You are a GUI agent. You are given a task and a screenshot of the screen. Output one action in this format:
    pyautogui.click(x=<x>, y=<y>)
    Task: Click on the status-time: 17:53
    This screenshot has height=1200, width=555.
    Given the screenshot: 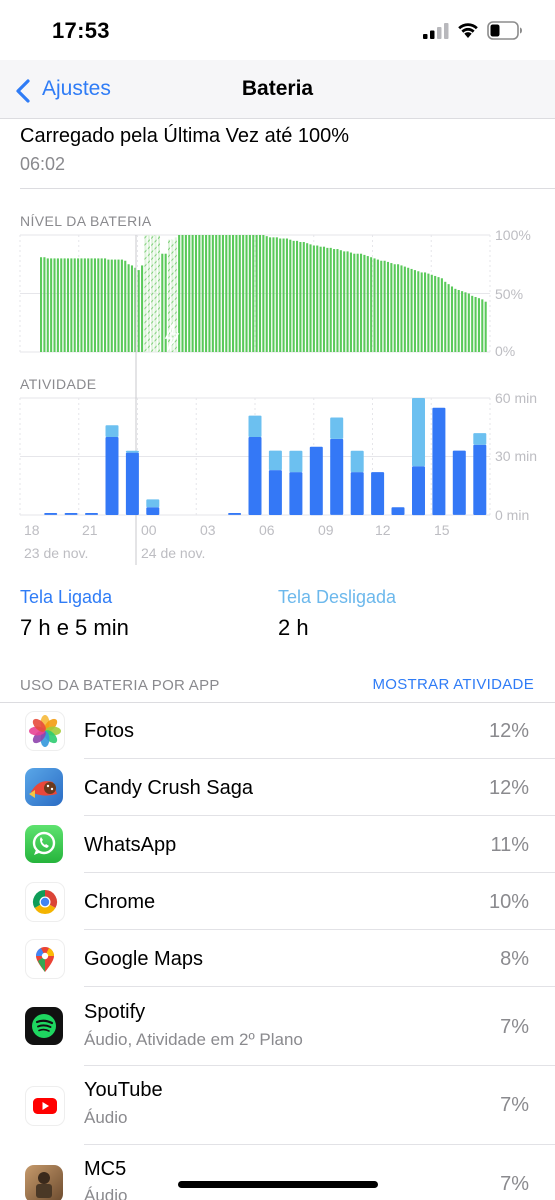 What is the action you would take?
    pyautogui.click(x=81, y=30)
    